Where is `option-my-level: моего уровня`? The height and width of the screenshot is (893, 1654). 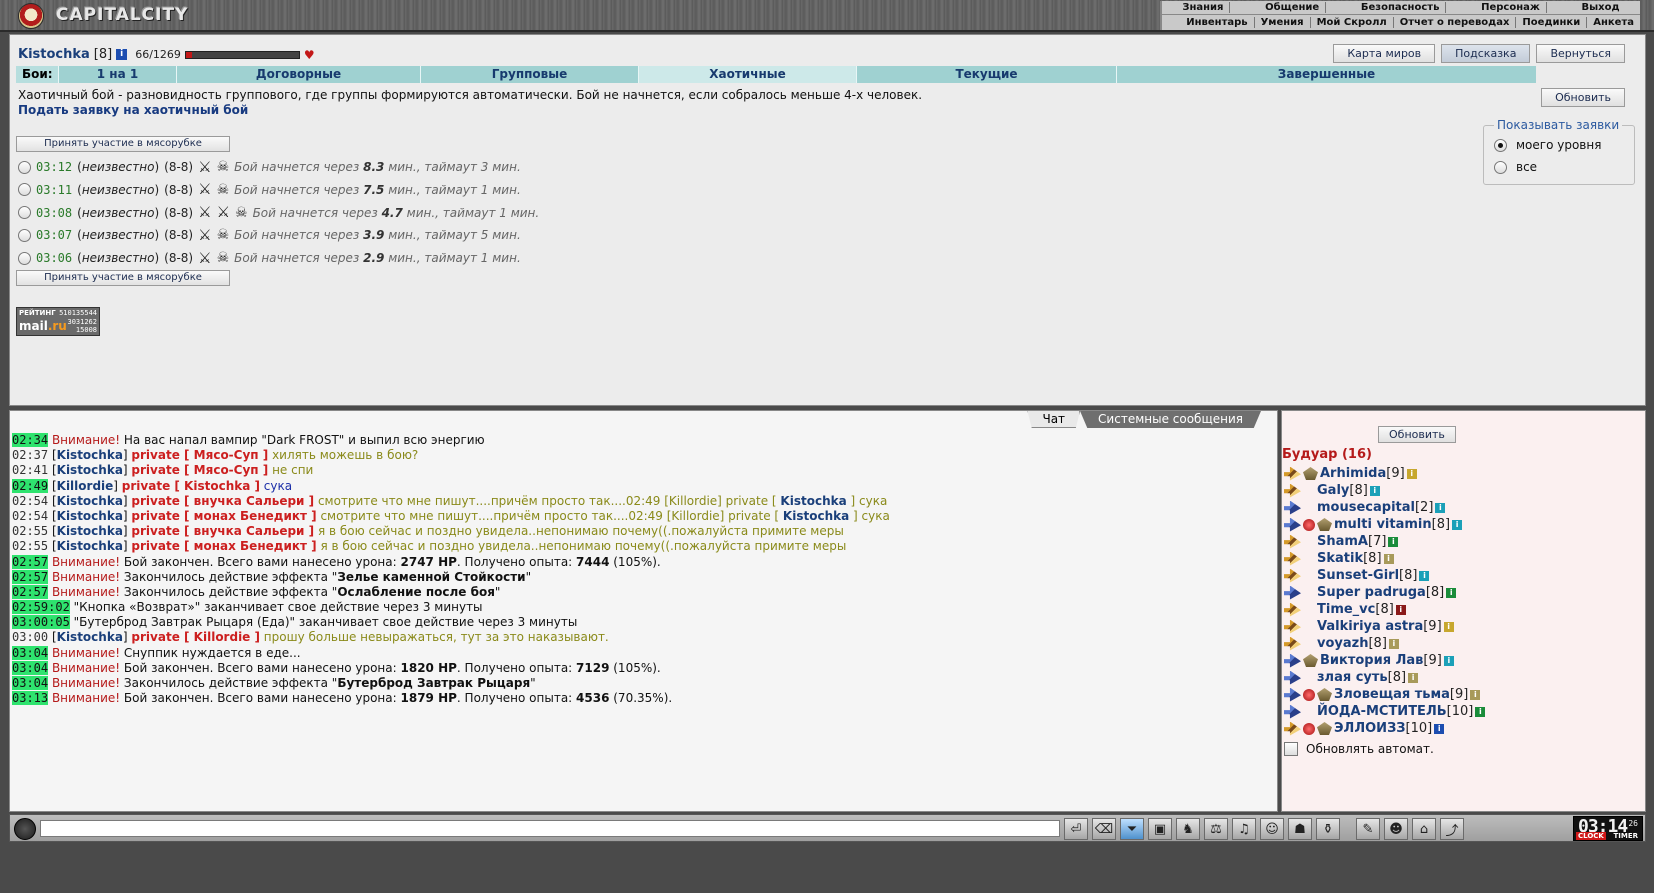 option-my-level: моего уровня is located at coordinates (1547, 145).